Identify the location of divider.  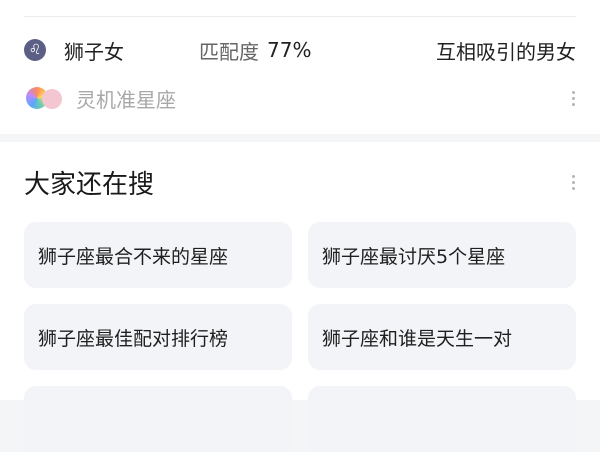
(300, 16).